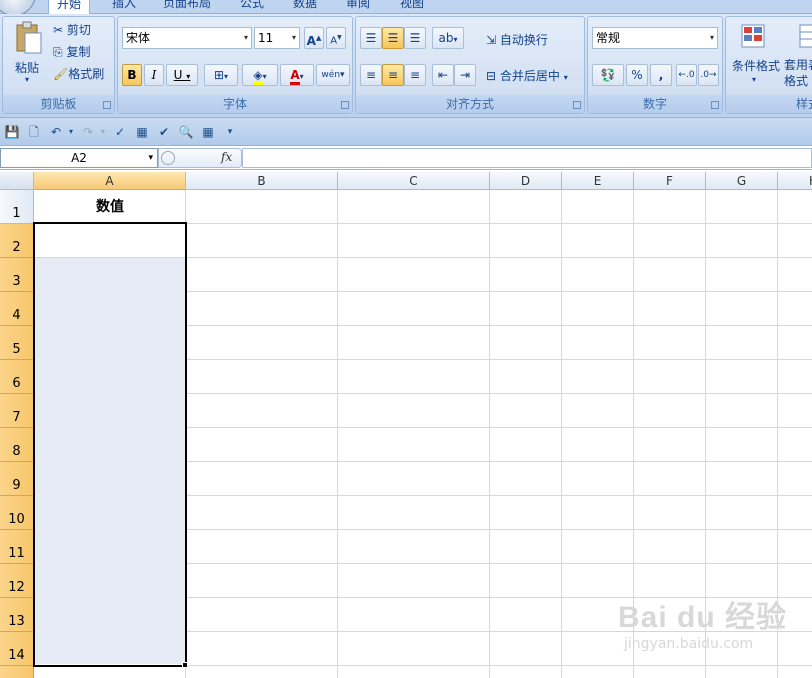 The height and width of the screenshot is (678, 812). Describe the element at coordinates (71, 132) in the screenshot. I see `undo-dropdown-icon: ▾` at that location.